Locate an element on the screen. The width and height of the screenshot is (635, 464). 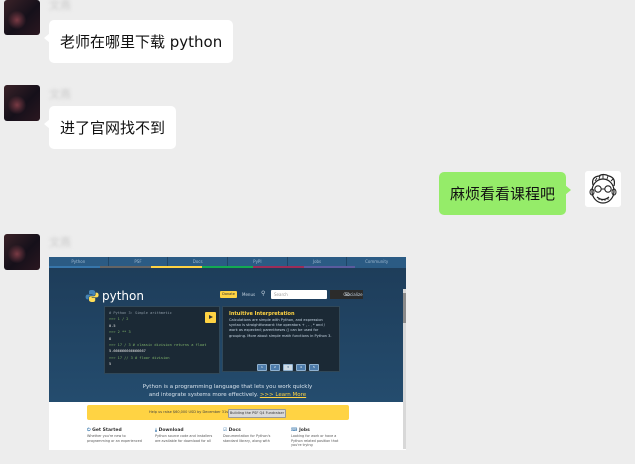
pager-dot: 5 is located at coordinates (314, 367).